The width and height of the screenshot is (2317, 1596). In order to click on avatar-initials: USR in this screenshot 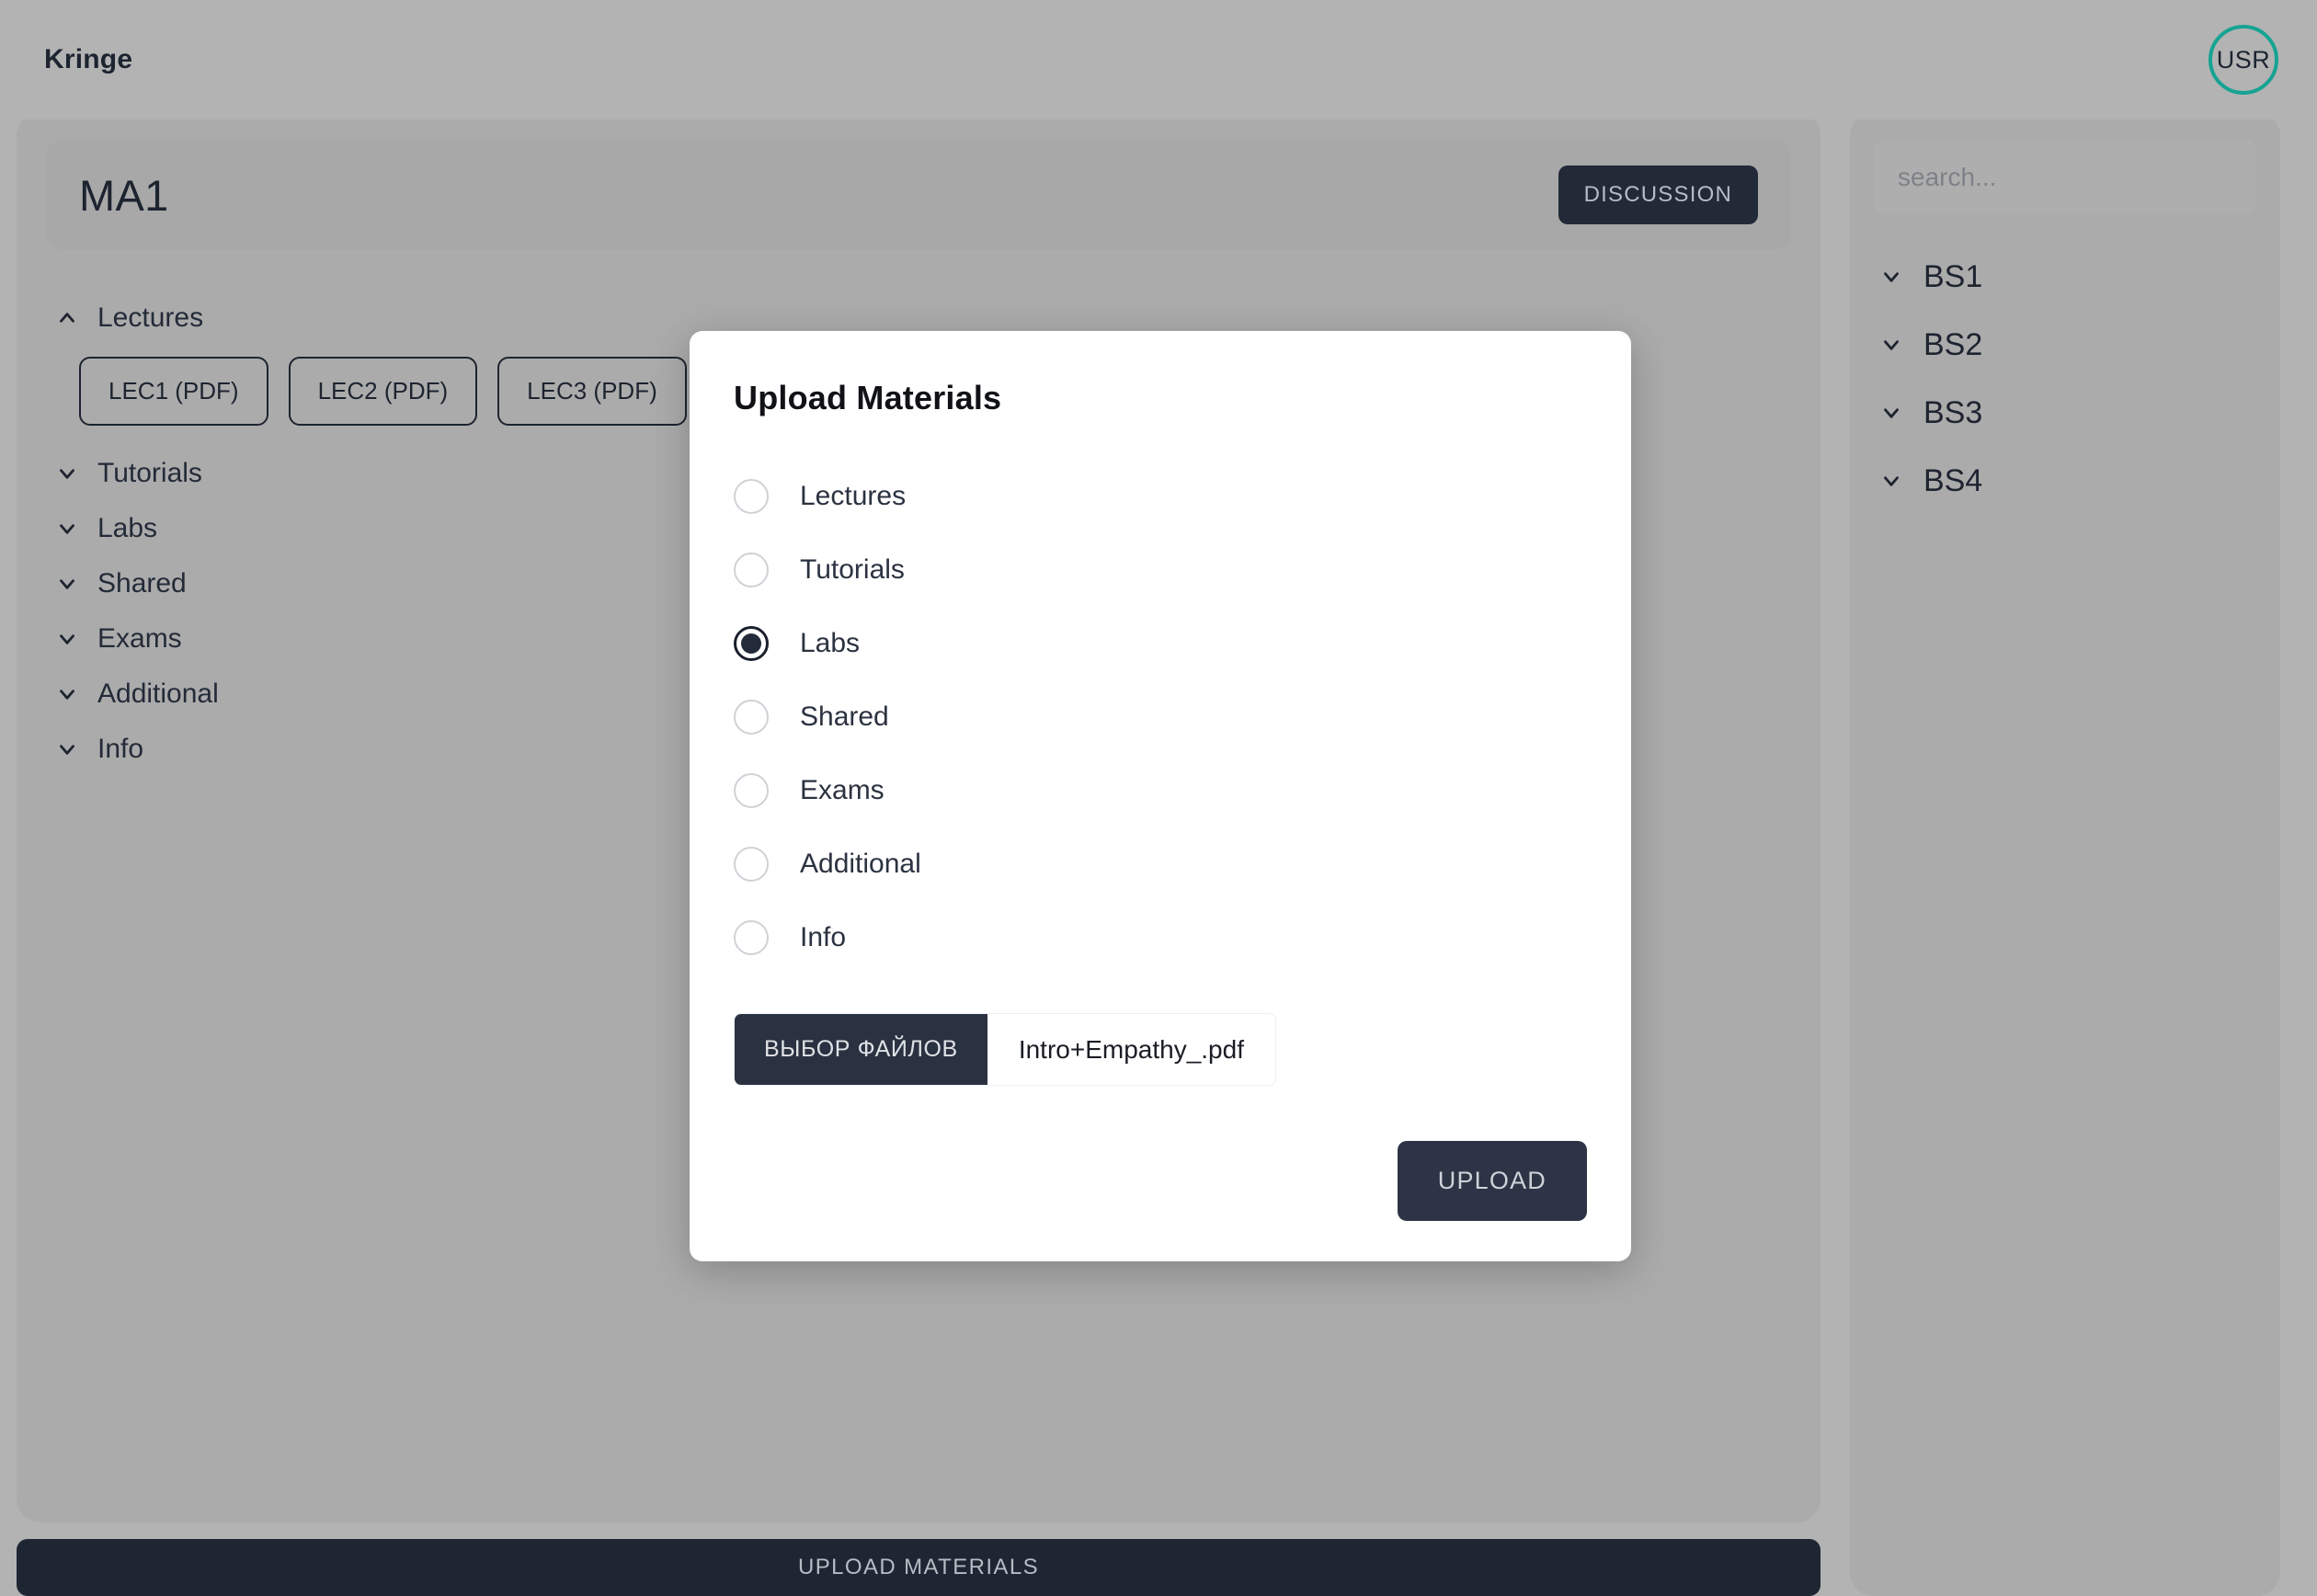, I will do `click(2243, 59)`.